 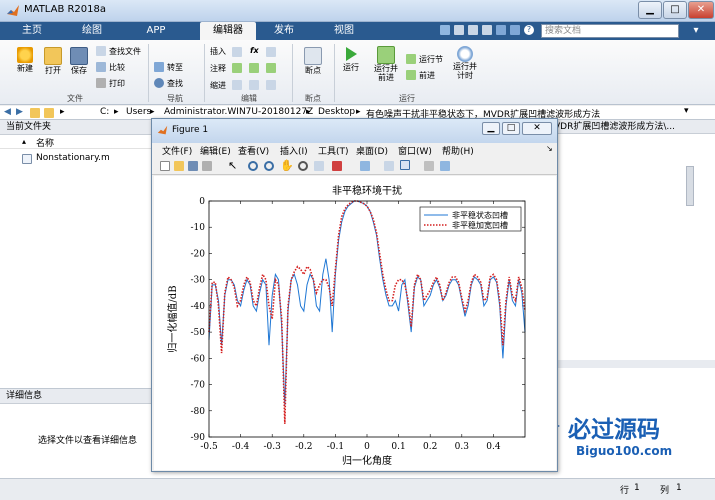 What do you see at coordinates (445, 30) in the screenshot?
I see `save-quick-icon` at bounding box center [445, 30].